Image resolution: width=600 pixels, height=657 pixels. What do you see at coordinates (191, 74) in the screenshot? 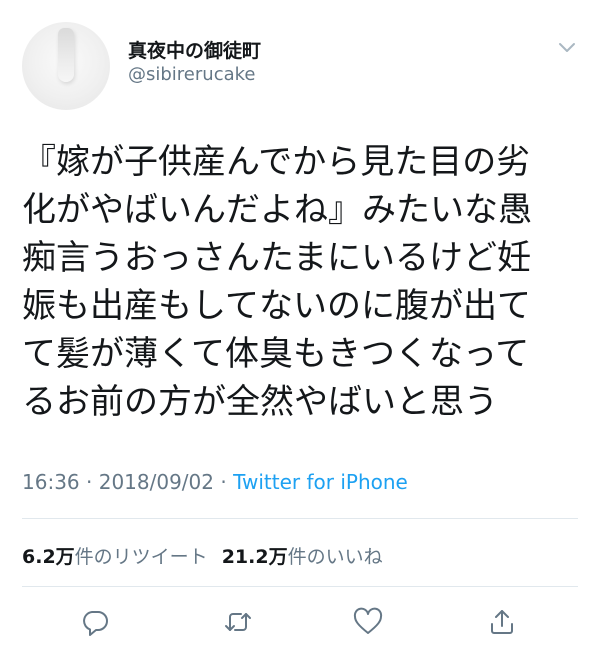
I see `user-handle: @sibirerucake` at bounding box center [191, 74].